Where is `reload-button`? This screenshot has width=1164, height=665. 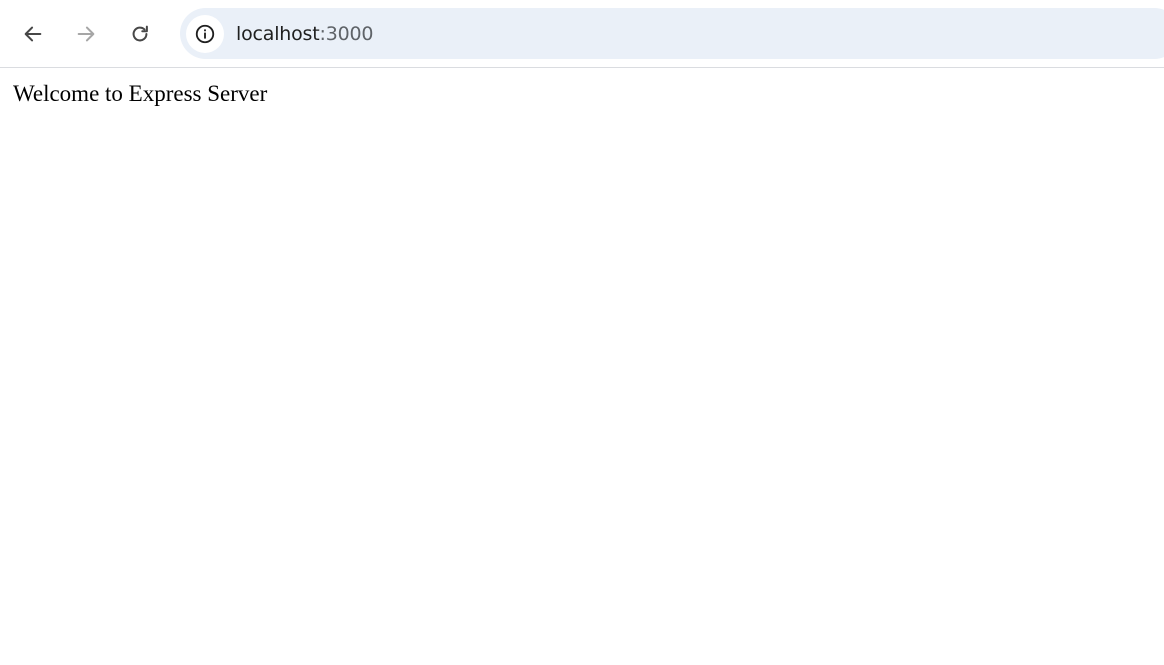 reload-button is located at coordinates (140, 34).